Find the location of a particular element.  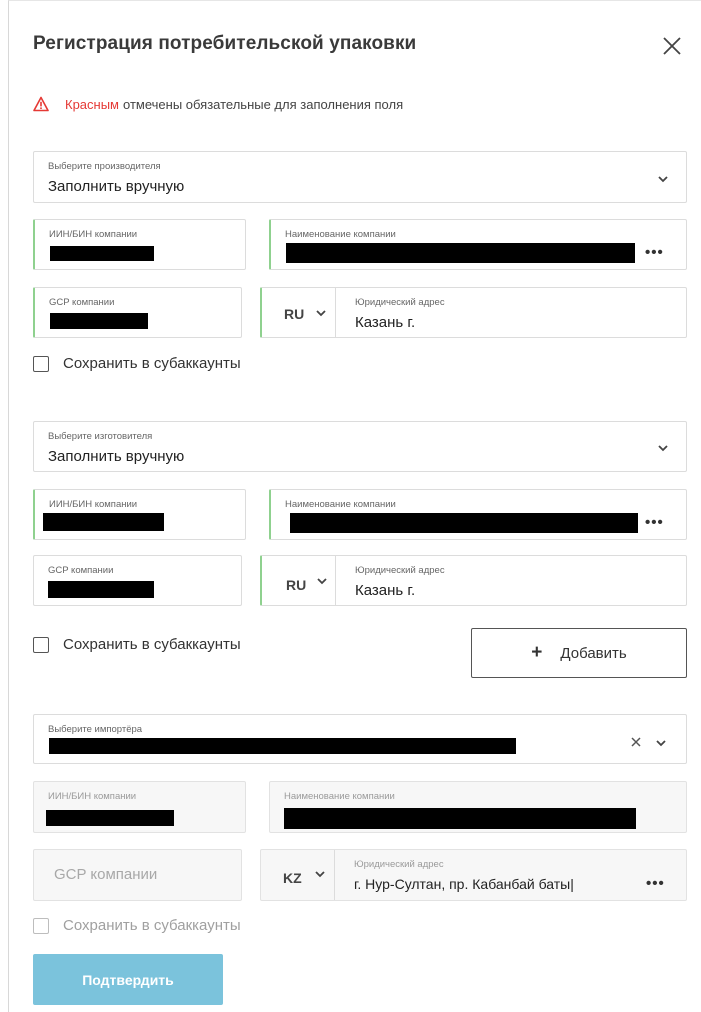

producer-save-checkbox: Сохранить в субаккаунты is located at coordinates (137, 363).